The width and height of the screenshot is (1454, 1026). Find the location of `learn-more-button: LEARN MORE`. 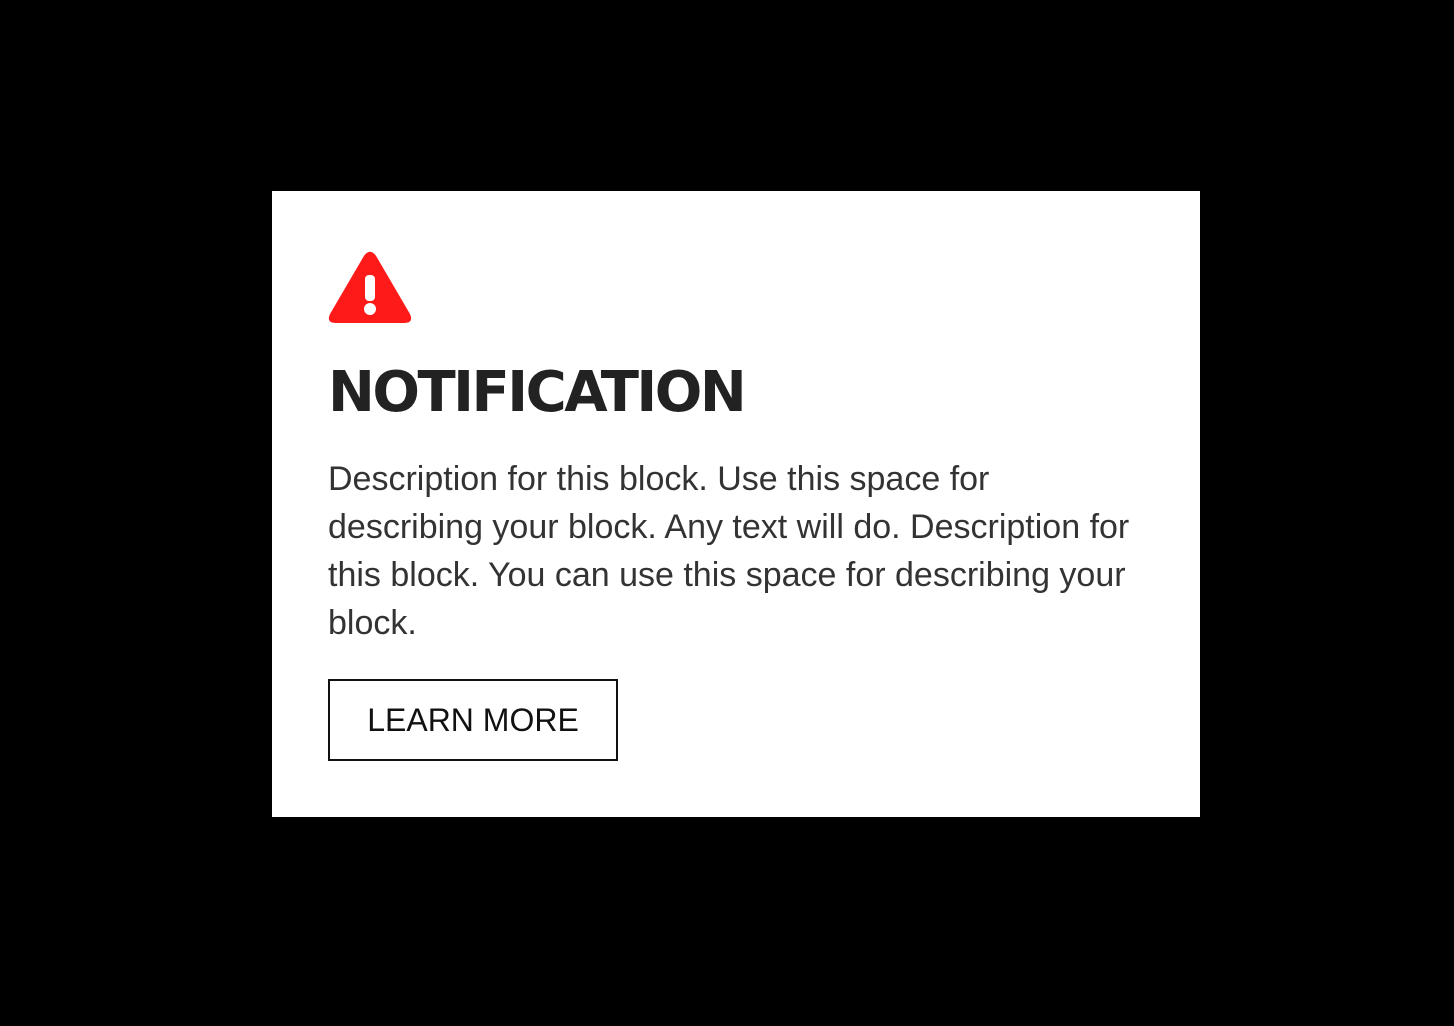

learn-more-button: LEARN MORE is located at coordinates (473, 720).